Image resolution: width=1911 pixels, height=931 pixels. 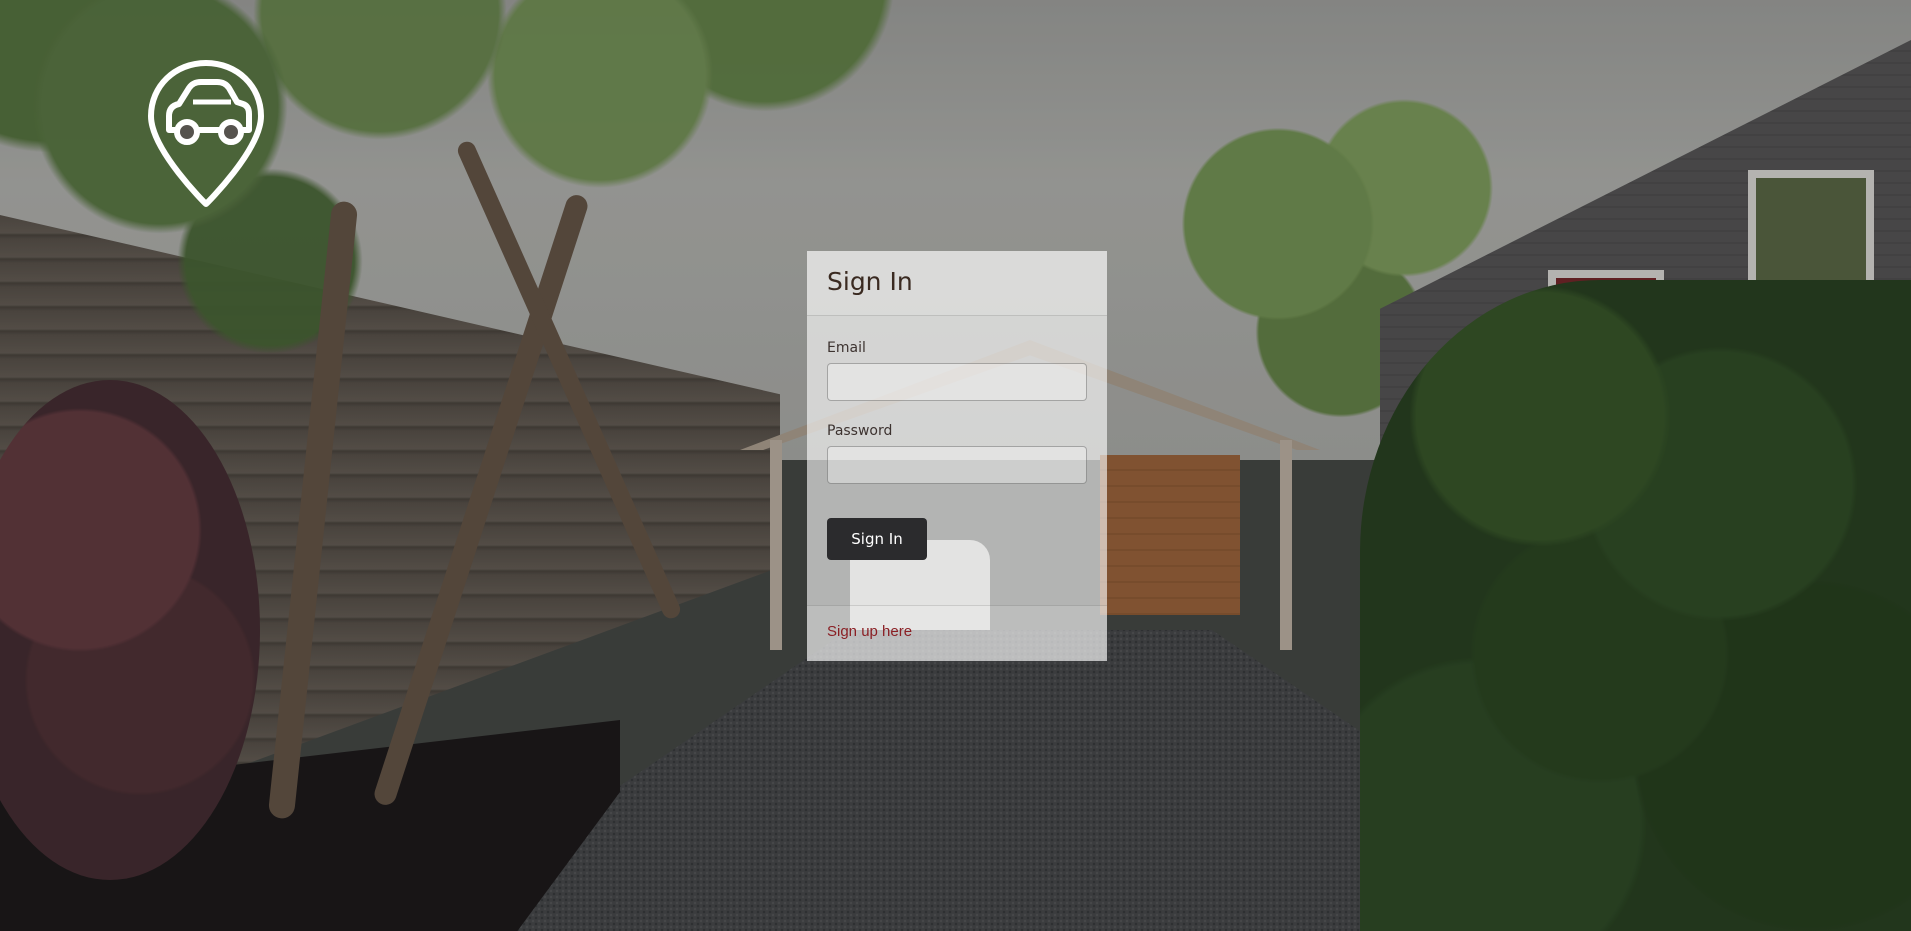 I want to click on password-field-group: Password, so click(x=957, y=453).